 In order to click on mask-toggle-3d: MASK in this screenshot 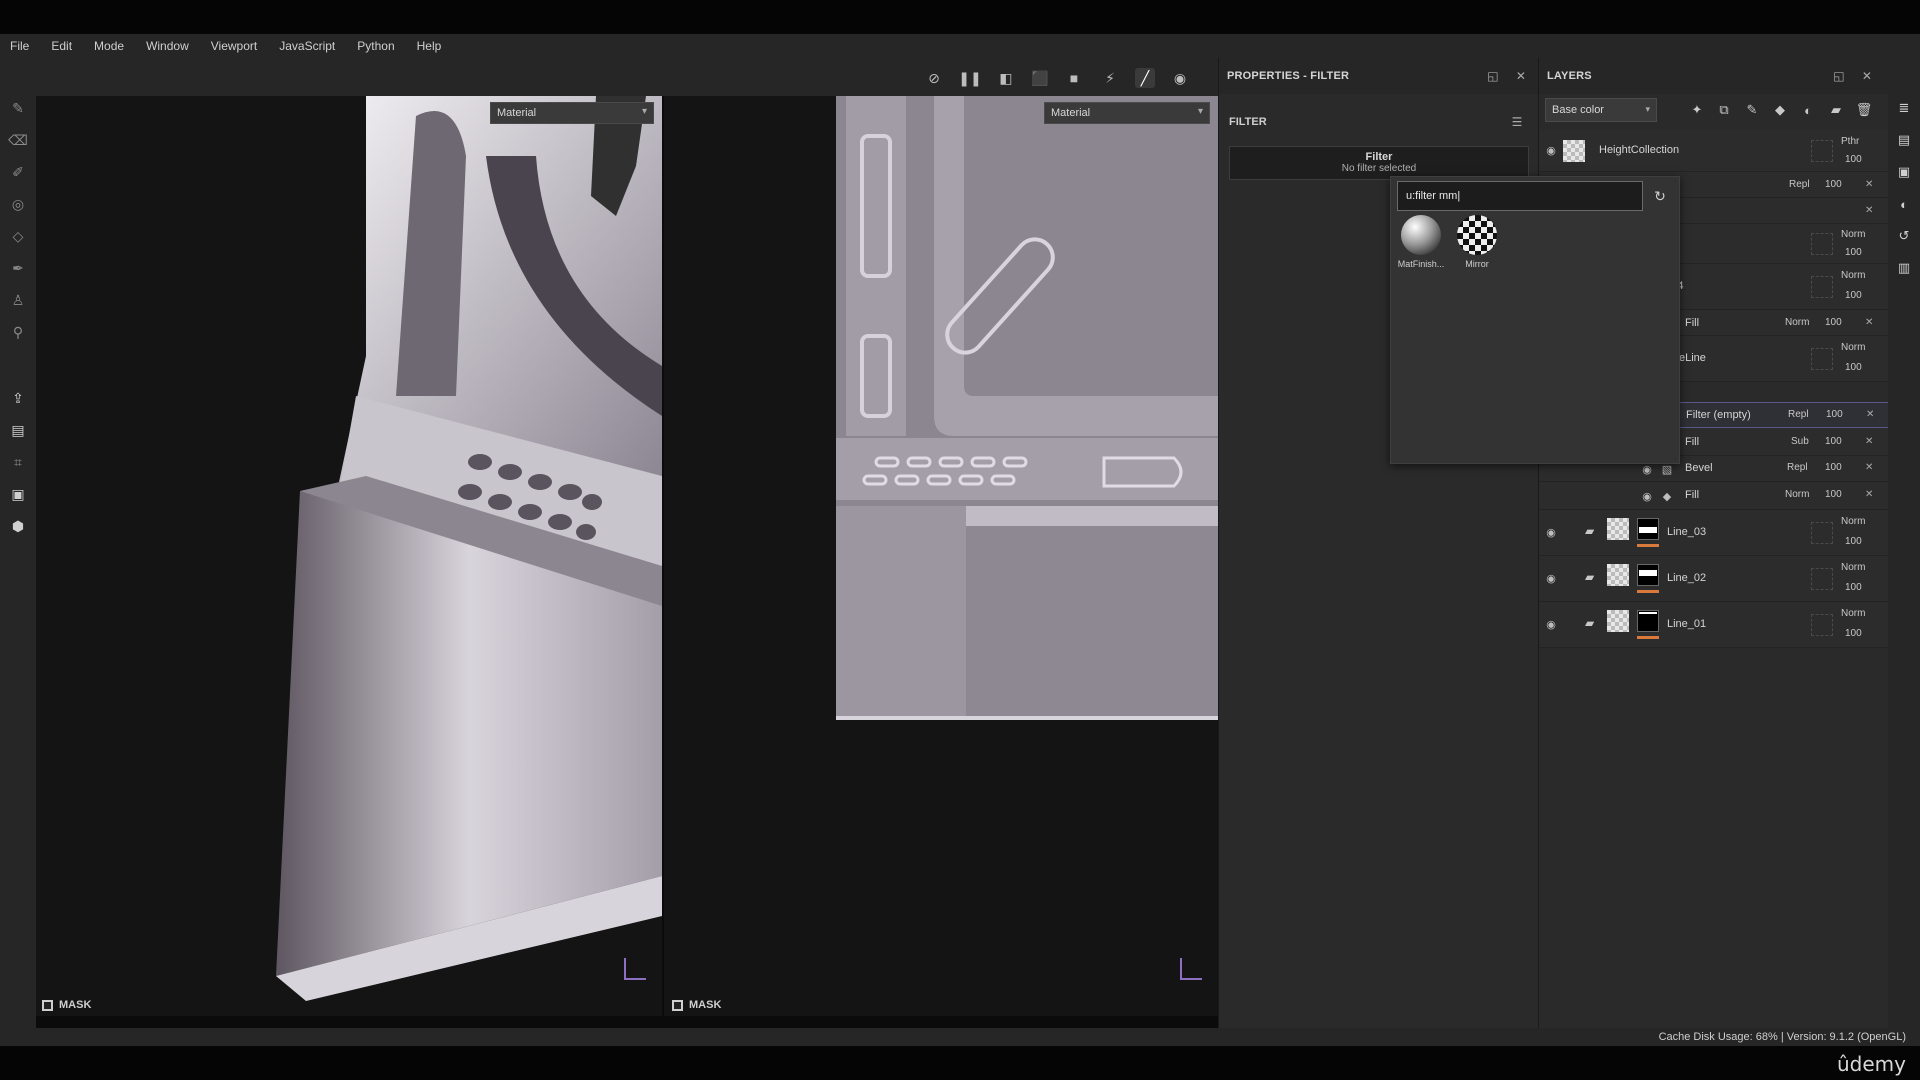, I will do `click(63, 1005)`.